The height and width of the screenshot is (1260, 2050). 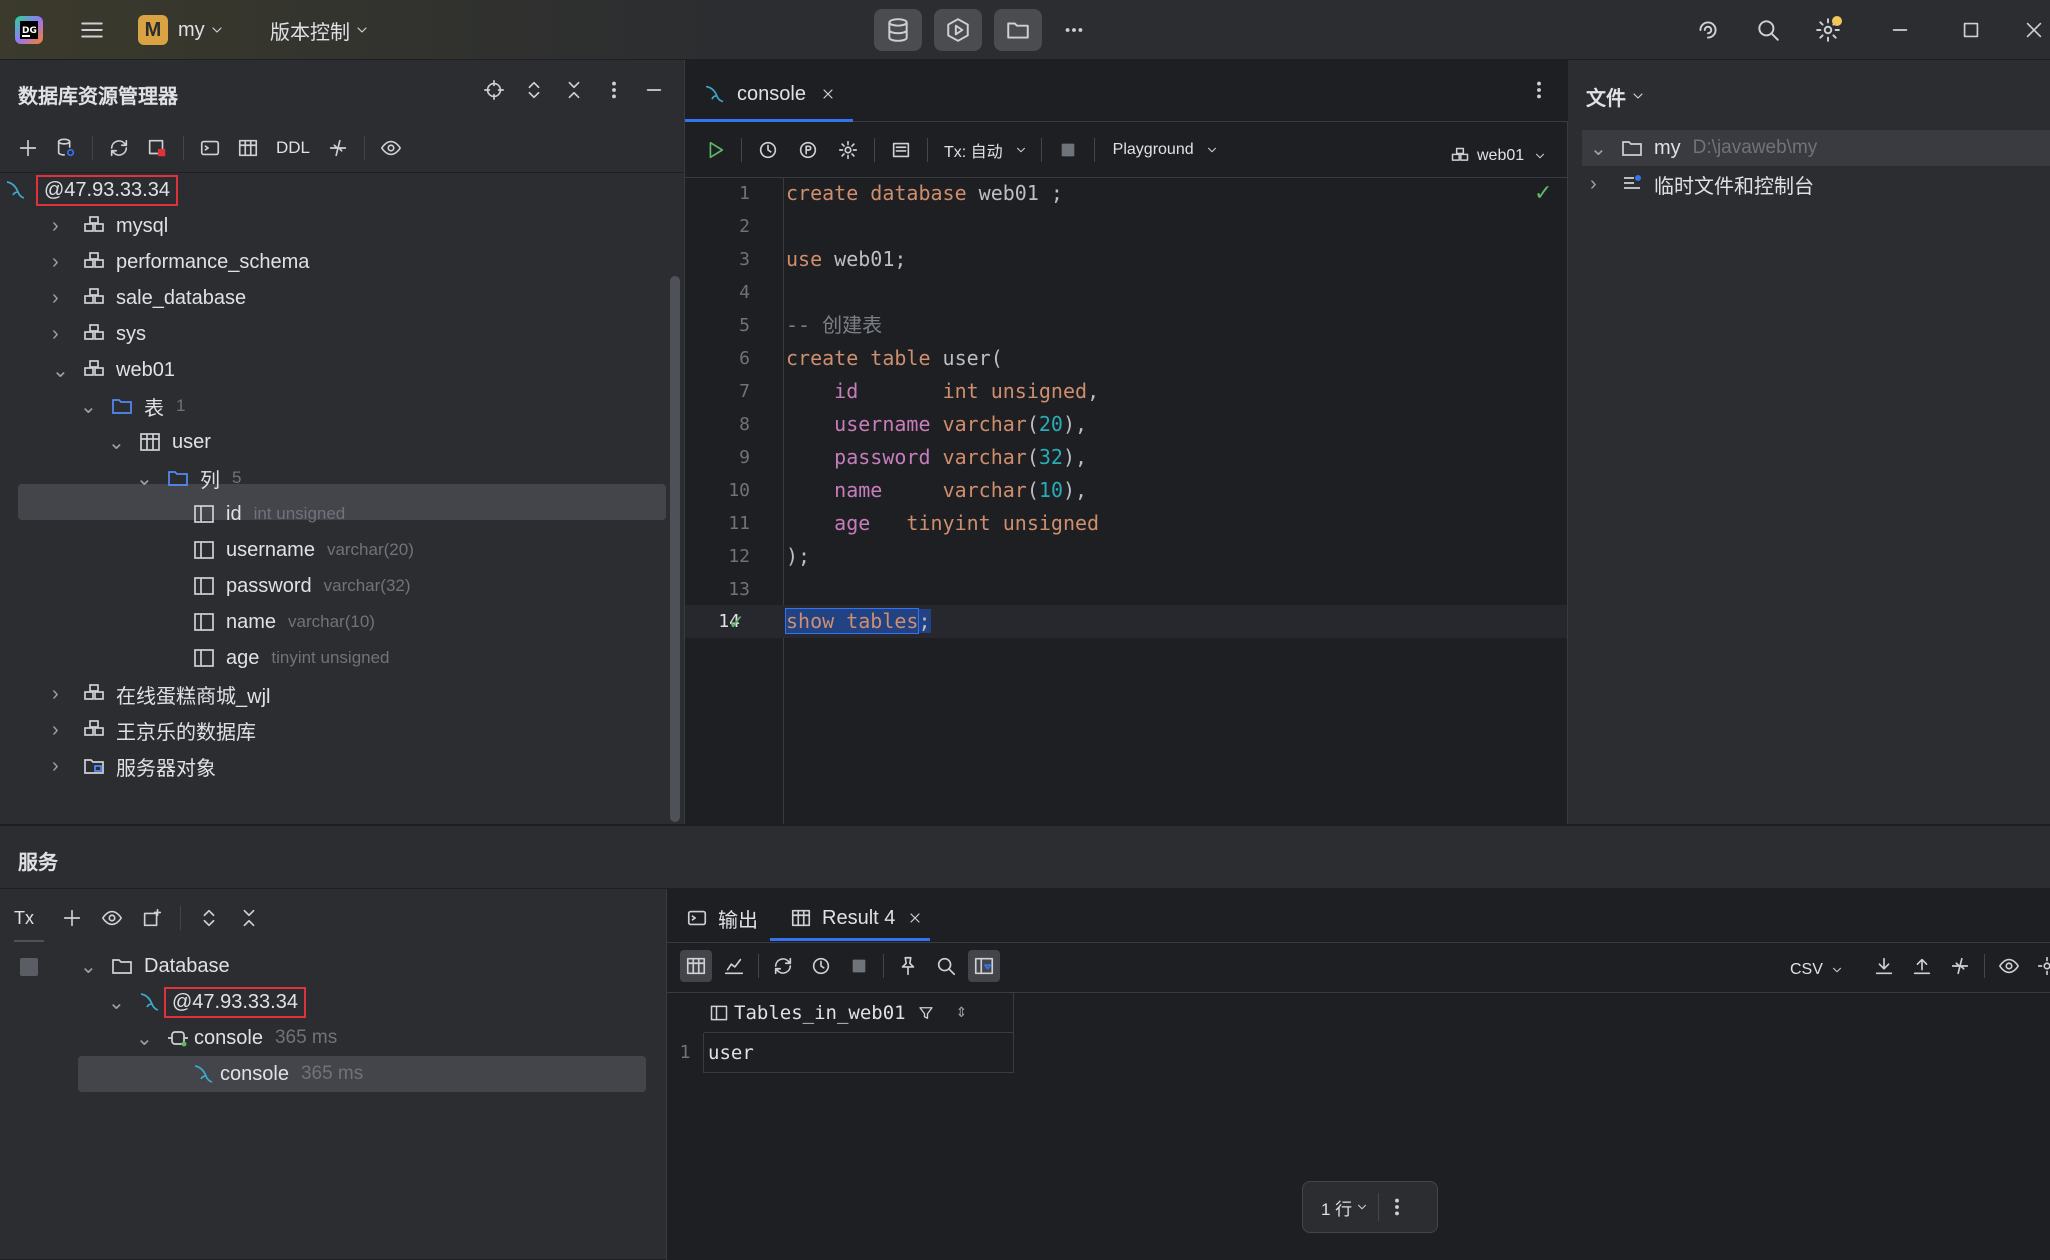 What do you see at coordinates (188, 478) in the screenshot?
I see `columns-folder-node: ⌄ 列 5` at bounding box center [188, 478].